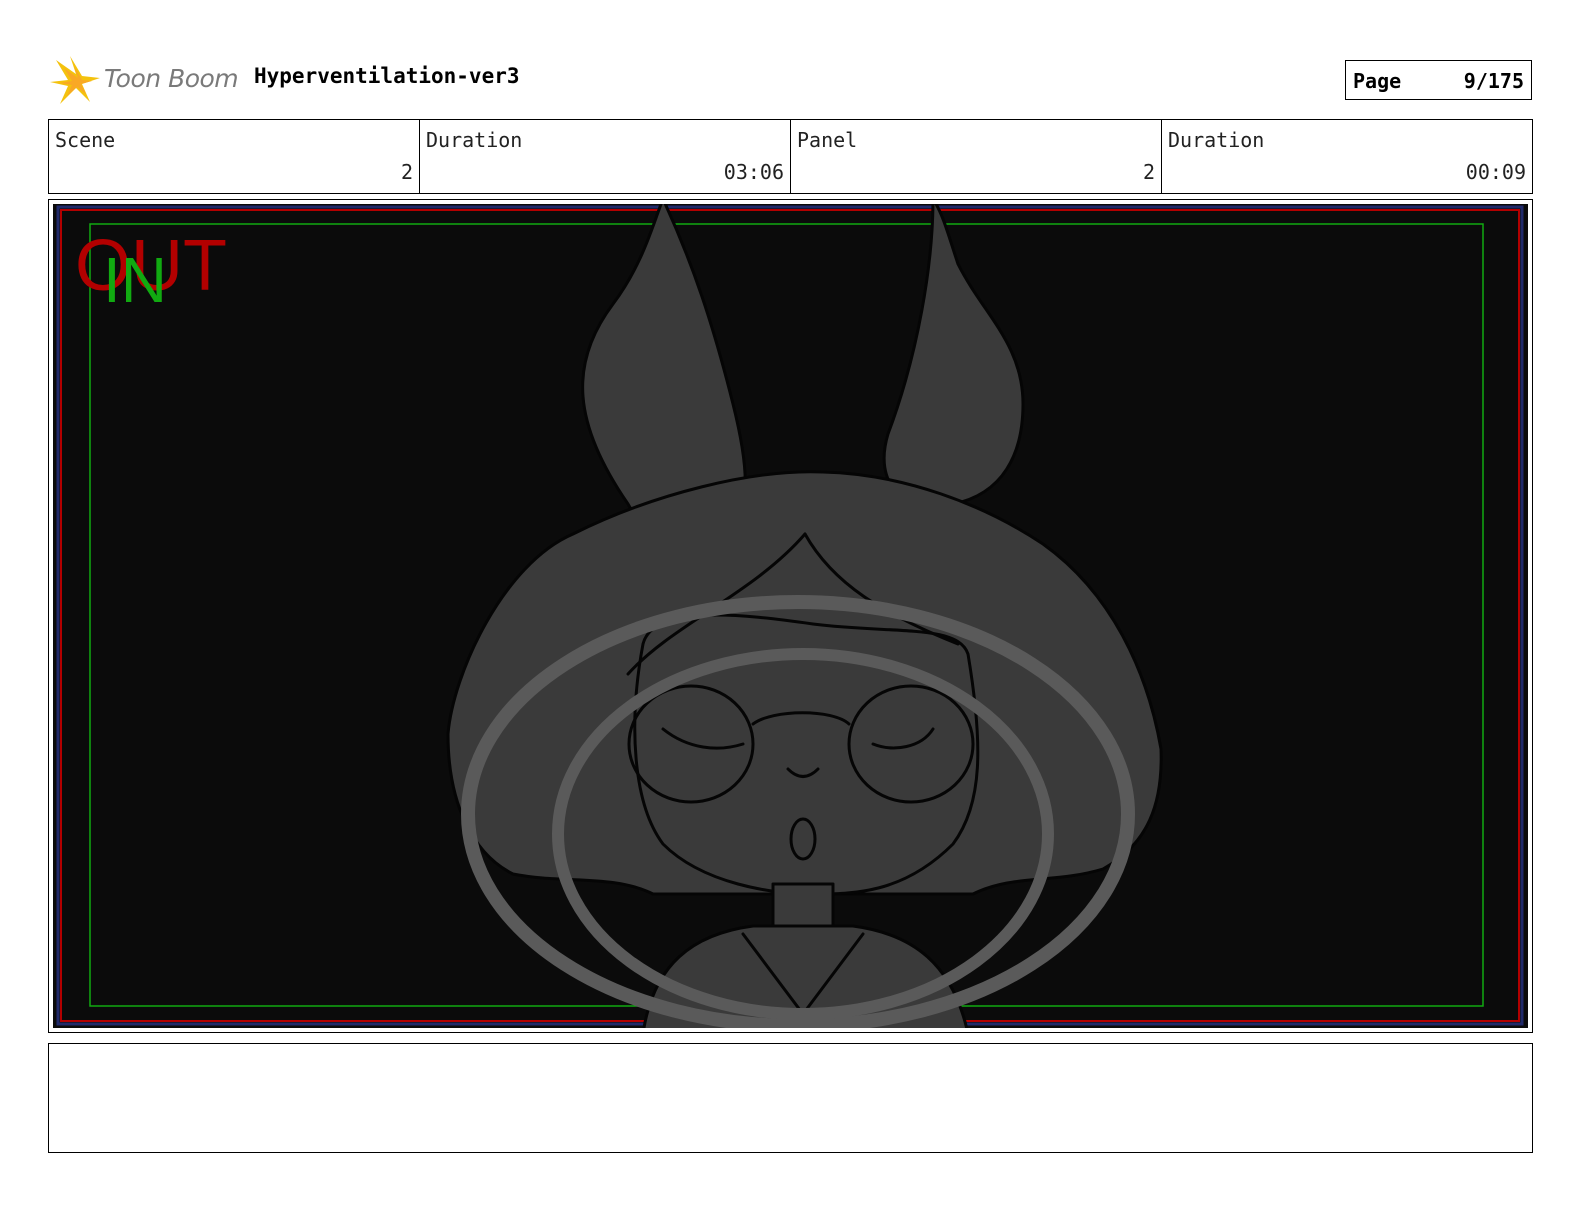 This screenshot has width=1584, height=1224. What do you see at coordinates (1377, 81) in the screenshot?
I see `page-label: Page` at bounding box center [1377, 81].